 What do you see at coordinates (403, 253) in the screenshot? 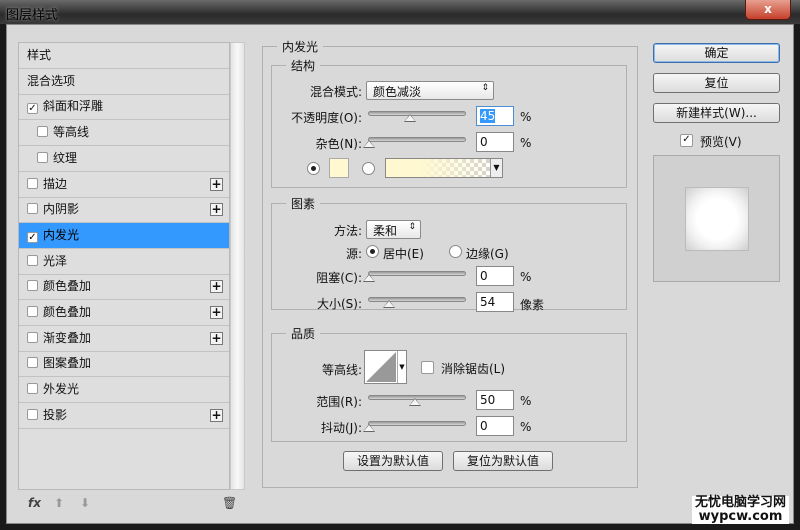
I see `center-label: 居中(E)` at bounding box center [403, 253].